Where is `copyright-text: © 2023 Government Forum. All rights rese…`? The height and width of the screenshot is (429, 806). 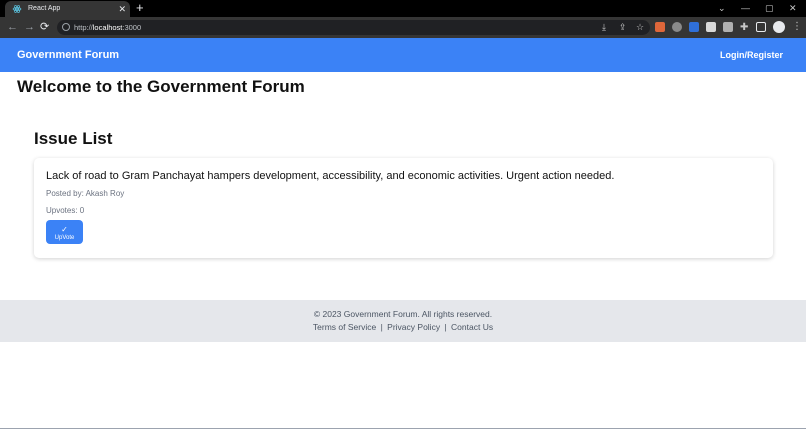 copyright-text: © 2023 Government Forum. All rights rese… is located at coordinates (403, 314).